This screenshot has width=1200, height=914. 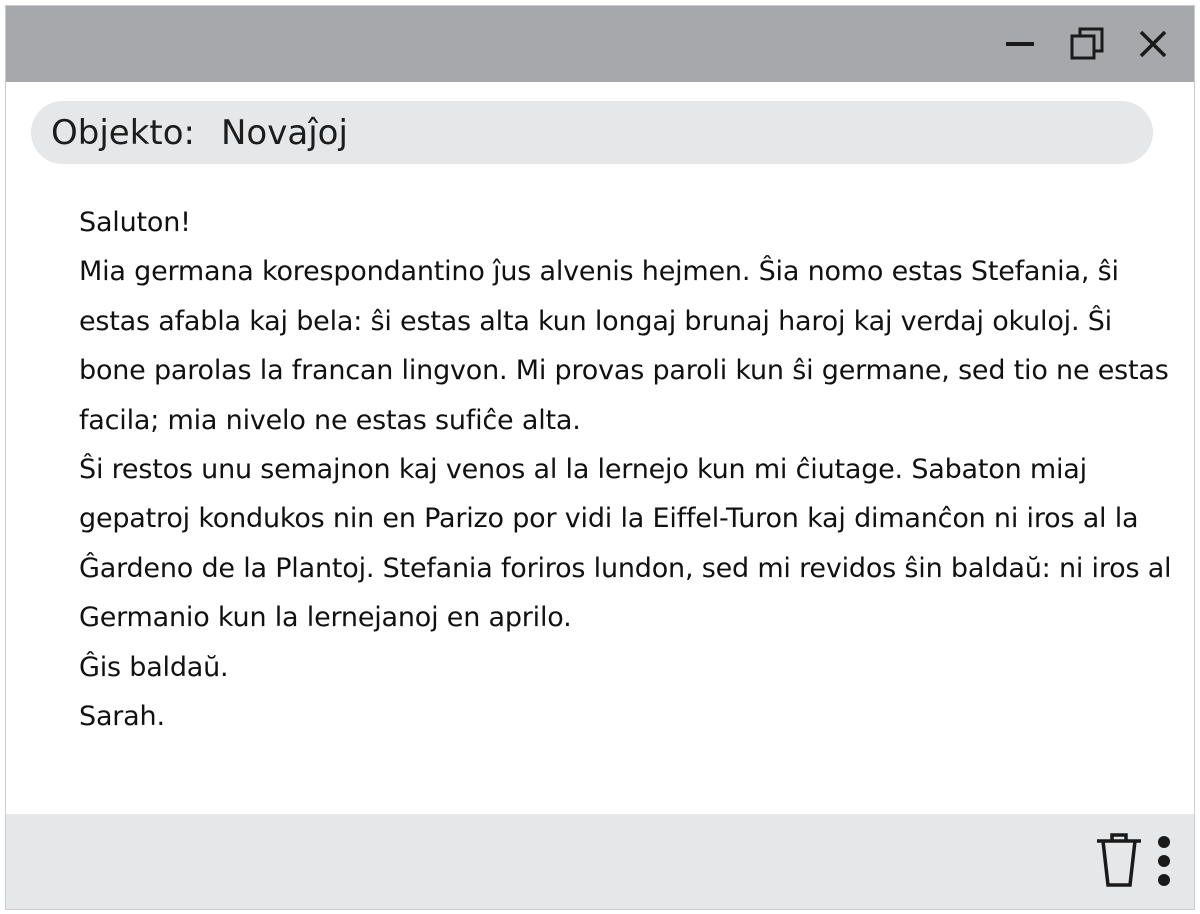 I want to click on subject-value: Novaĵoj, so click(x=284, y=132).